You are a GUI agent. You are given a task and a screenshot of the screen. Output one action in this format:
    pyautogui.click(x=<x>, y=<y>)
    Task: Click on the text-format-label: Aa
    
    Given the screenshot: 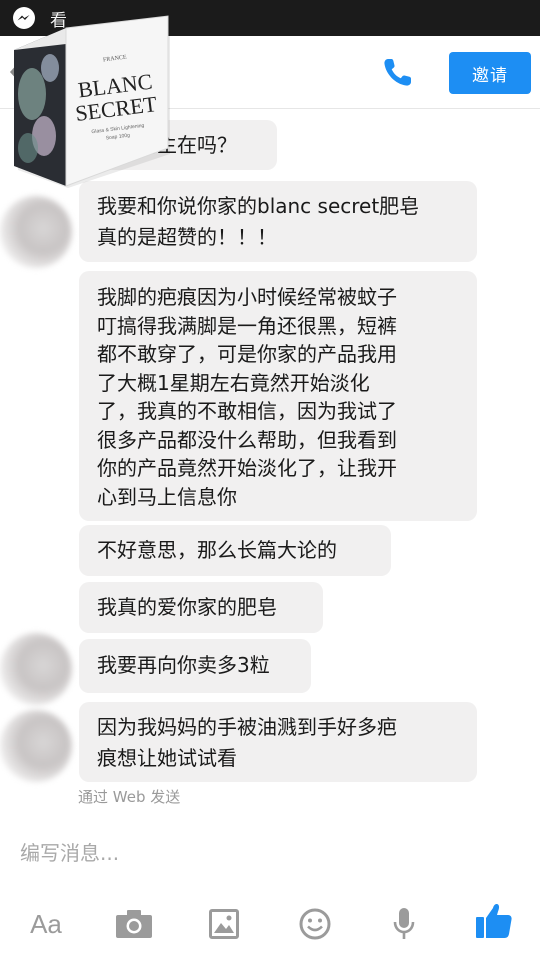 What is the action you would take?
    pyautogui.click(x=46, y=923)
    